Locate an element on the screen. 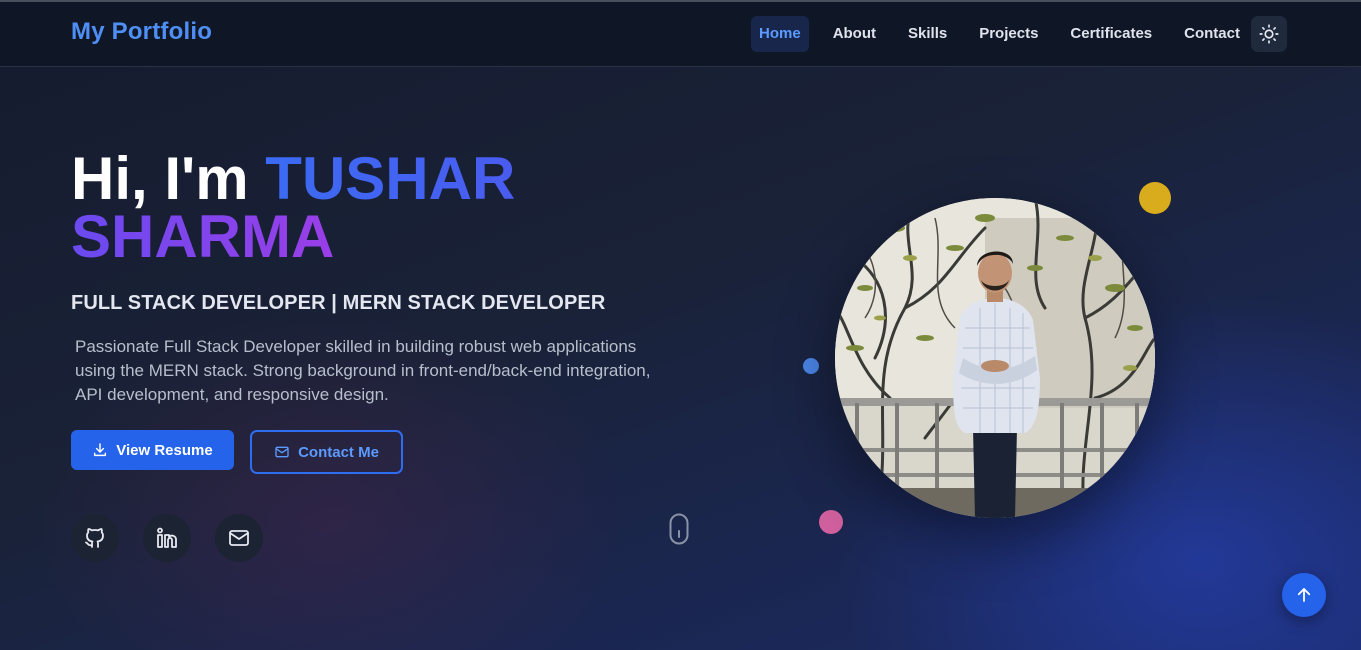 This screenshot has width=1361, height=650. nav-link-certificates: Certificates is located at coordinates (1111, 34).